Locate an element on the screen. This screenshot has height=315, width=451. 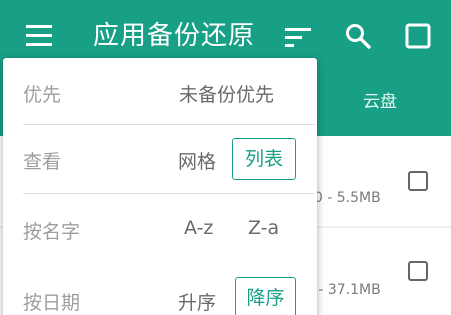
sort-by-name-row: 按名字 A-z Z-a is located at coordinates (160, 230).